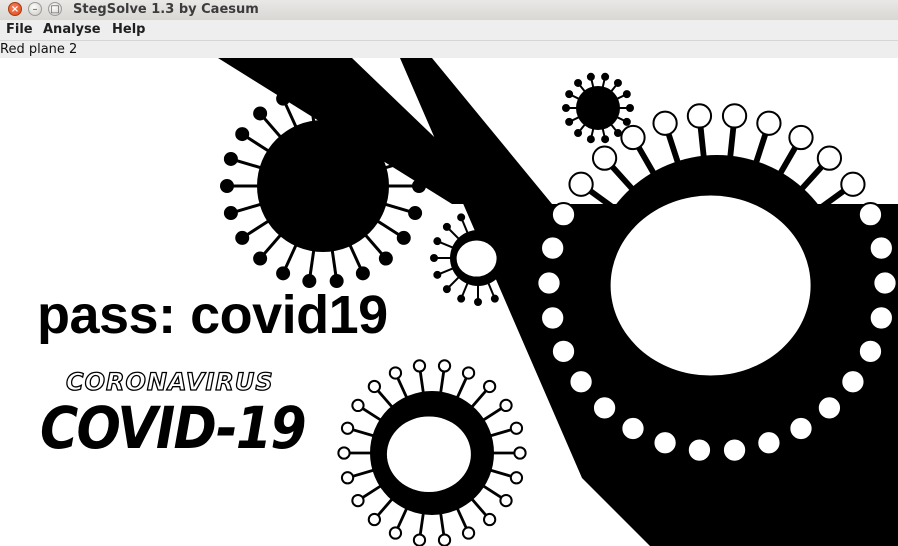  I want to click on menu-analyse: Analyse, so click(72, 30).